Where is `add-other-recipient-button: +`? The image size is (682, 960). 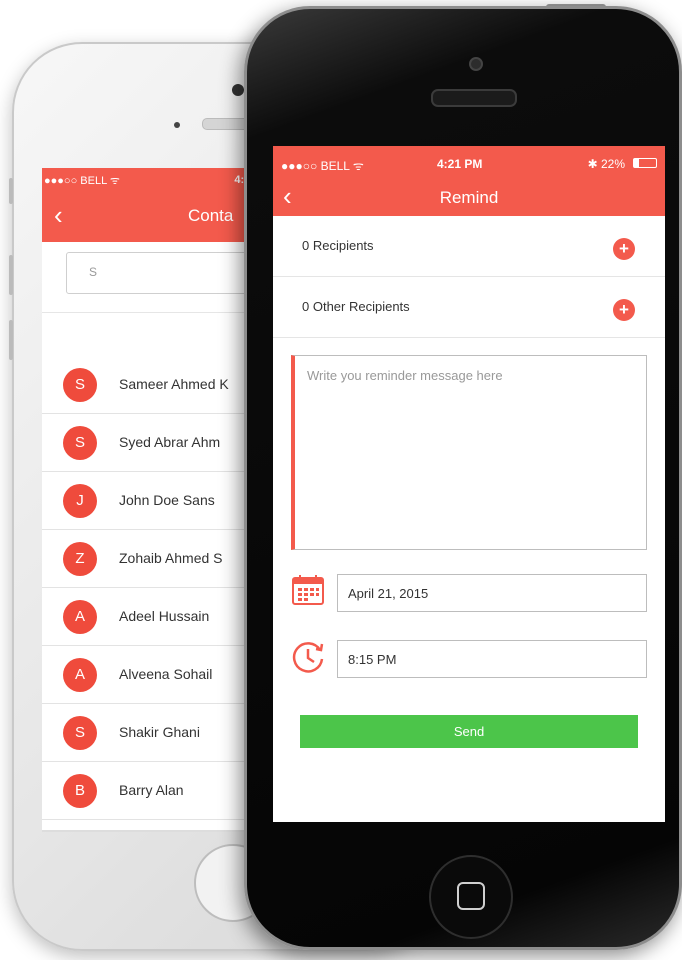
add-other-recipient-button: + is located at coordinates (624, 310).